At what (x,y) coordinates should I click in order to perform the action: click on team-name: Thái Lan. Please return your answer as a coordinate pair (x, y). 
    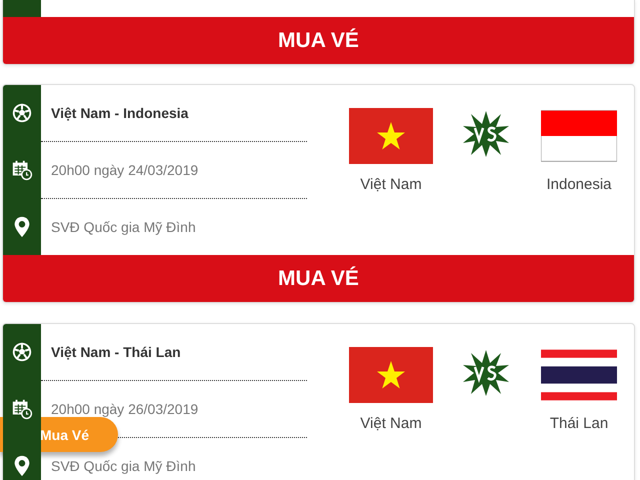
    Looking at the image, I should click on (579, 423).